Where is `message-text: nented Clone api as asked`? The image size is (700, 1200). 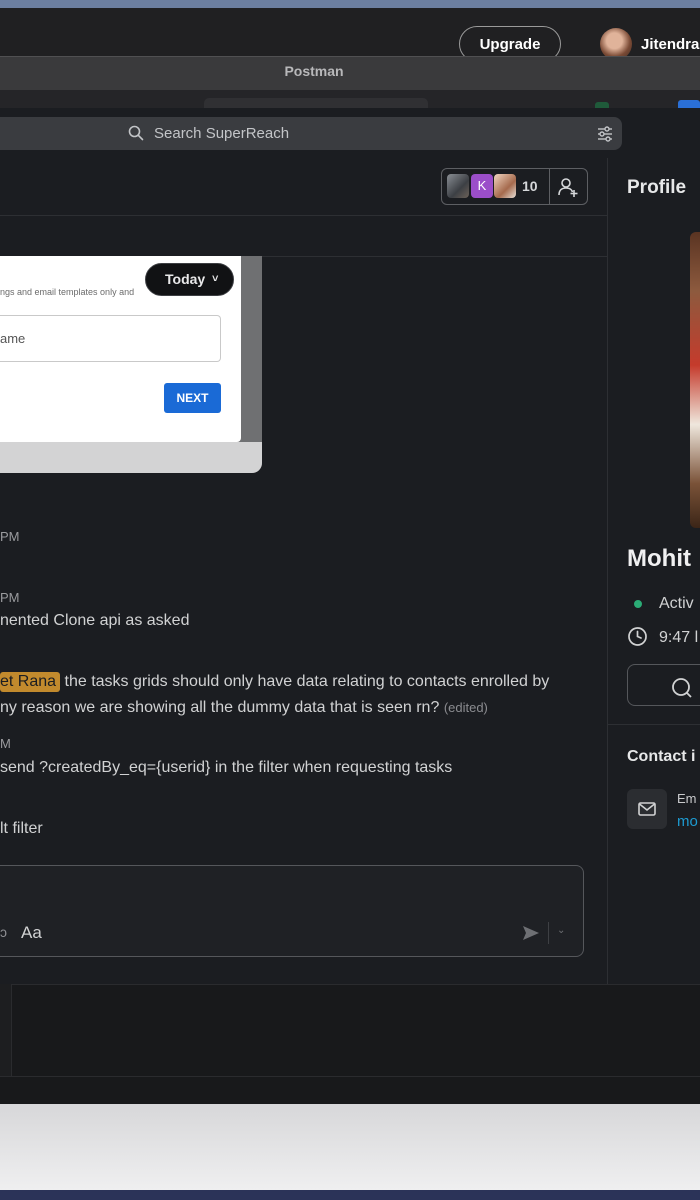
message-text: nented Clone api as asked is located at coordinates (95, 620).